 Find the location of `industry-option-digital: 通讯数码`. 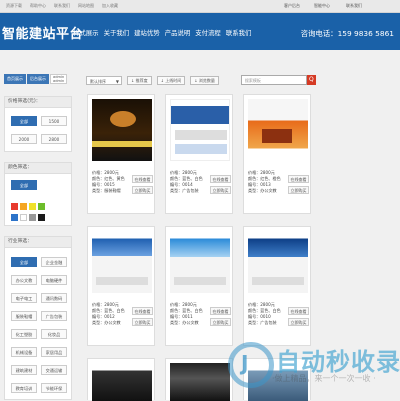

industry-option-digital: 通讯数码 is located at coordinates (54, 298).